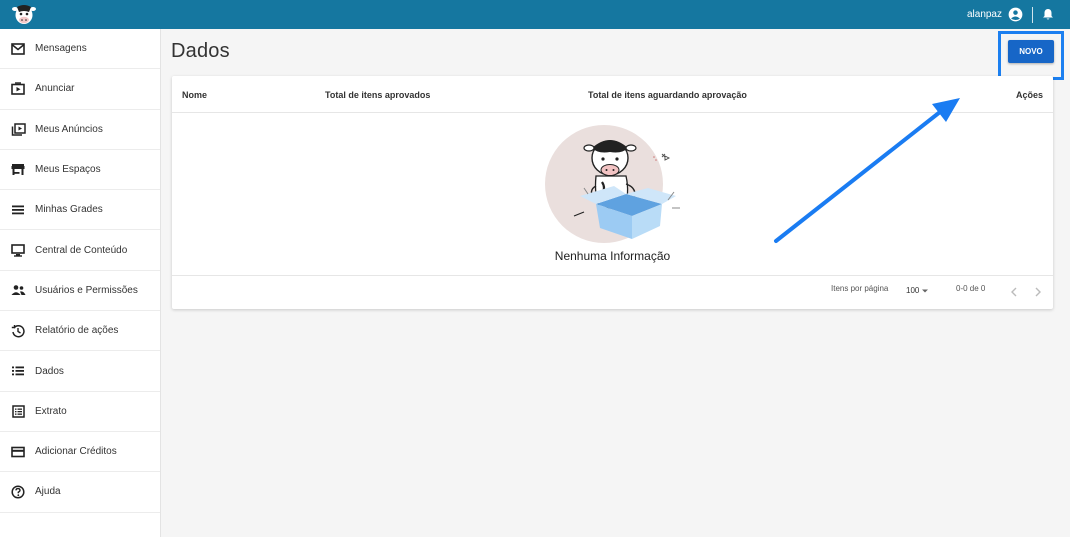  I want to click on sidebar-item-minhas-grades: Minhas Grades, so click(80, 210).